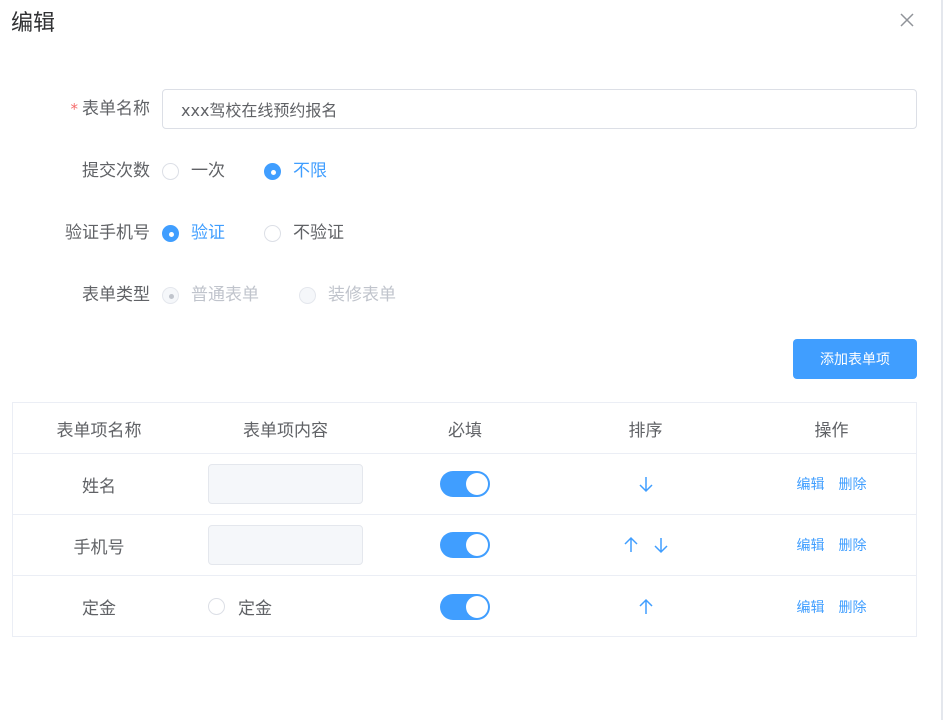 The width and height of the screenshot is (943, 720). What do you see at coordinates (831, 430) in the screenshot?
I see `header-actions: 操作` at bounding box center [831, 430].